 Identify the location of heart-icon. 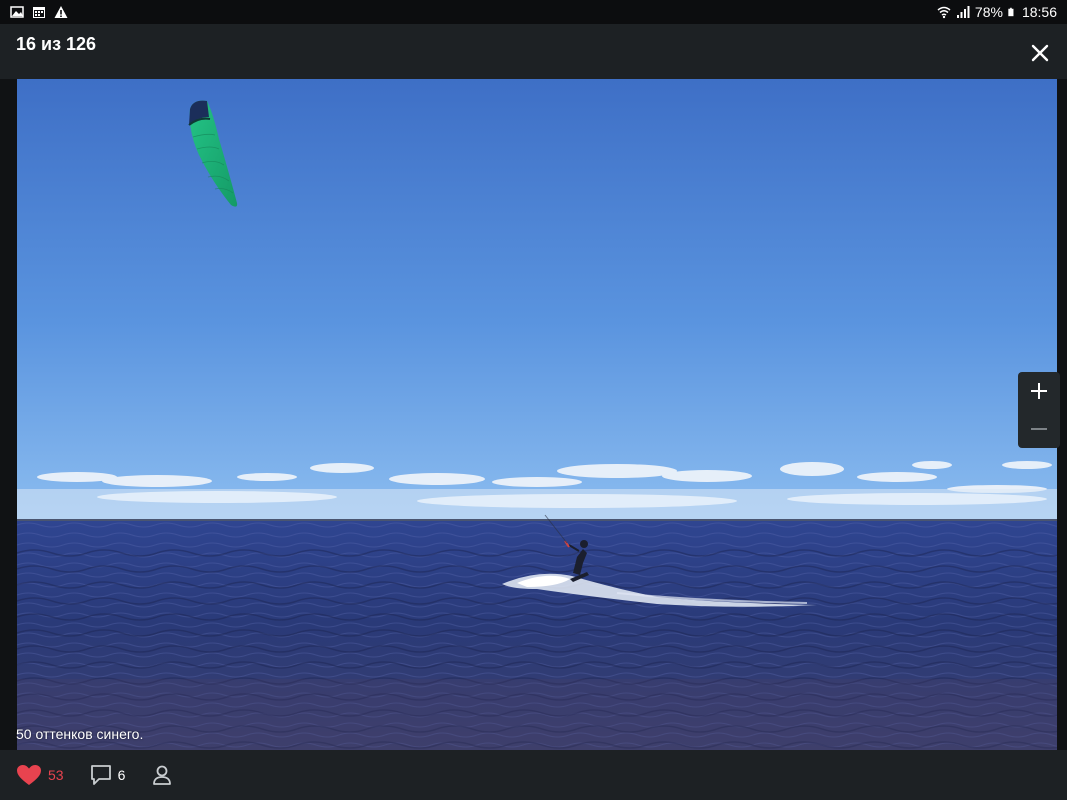
(29, 775).